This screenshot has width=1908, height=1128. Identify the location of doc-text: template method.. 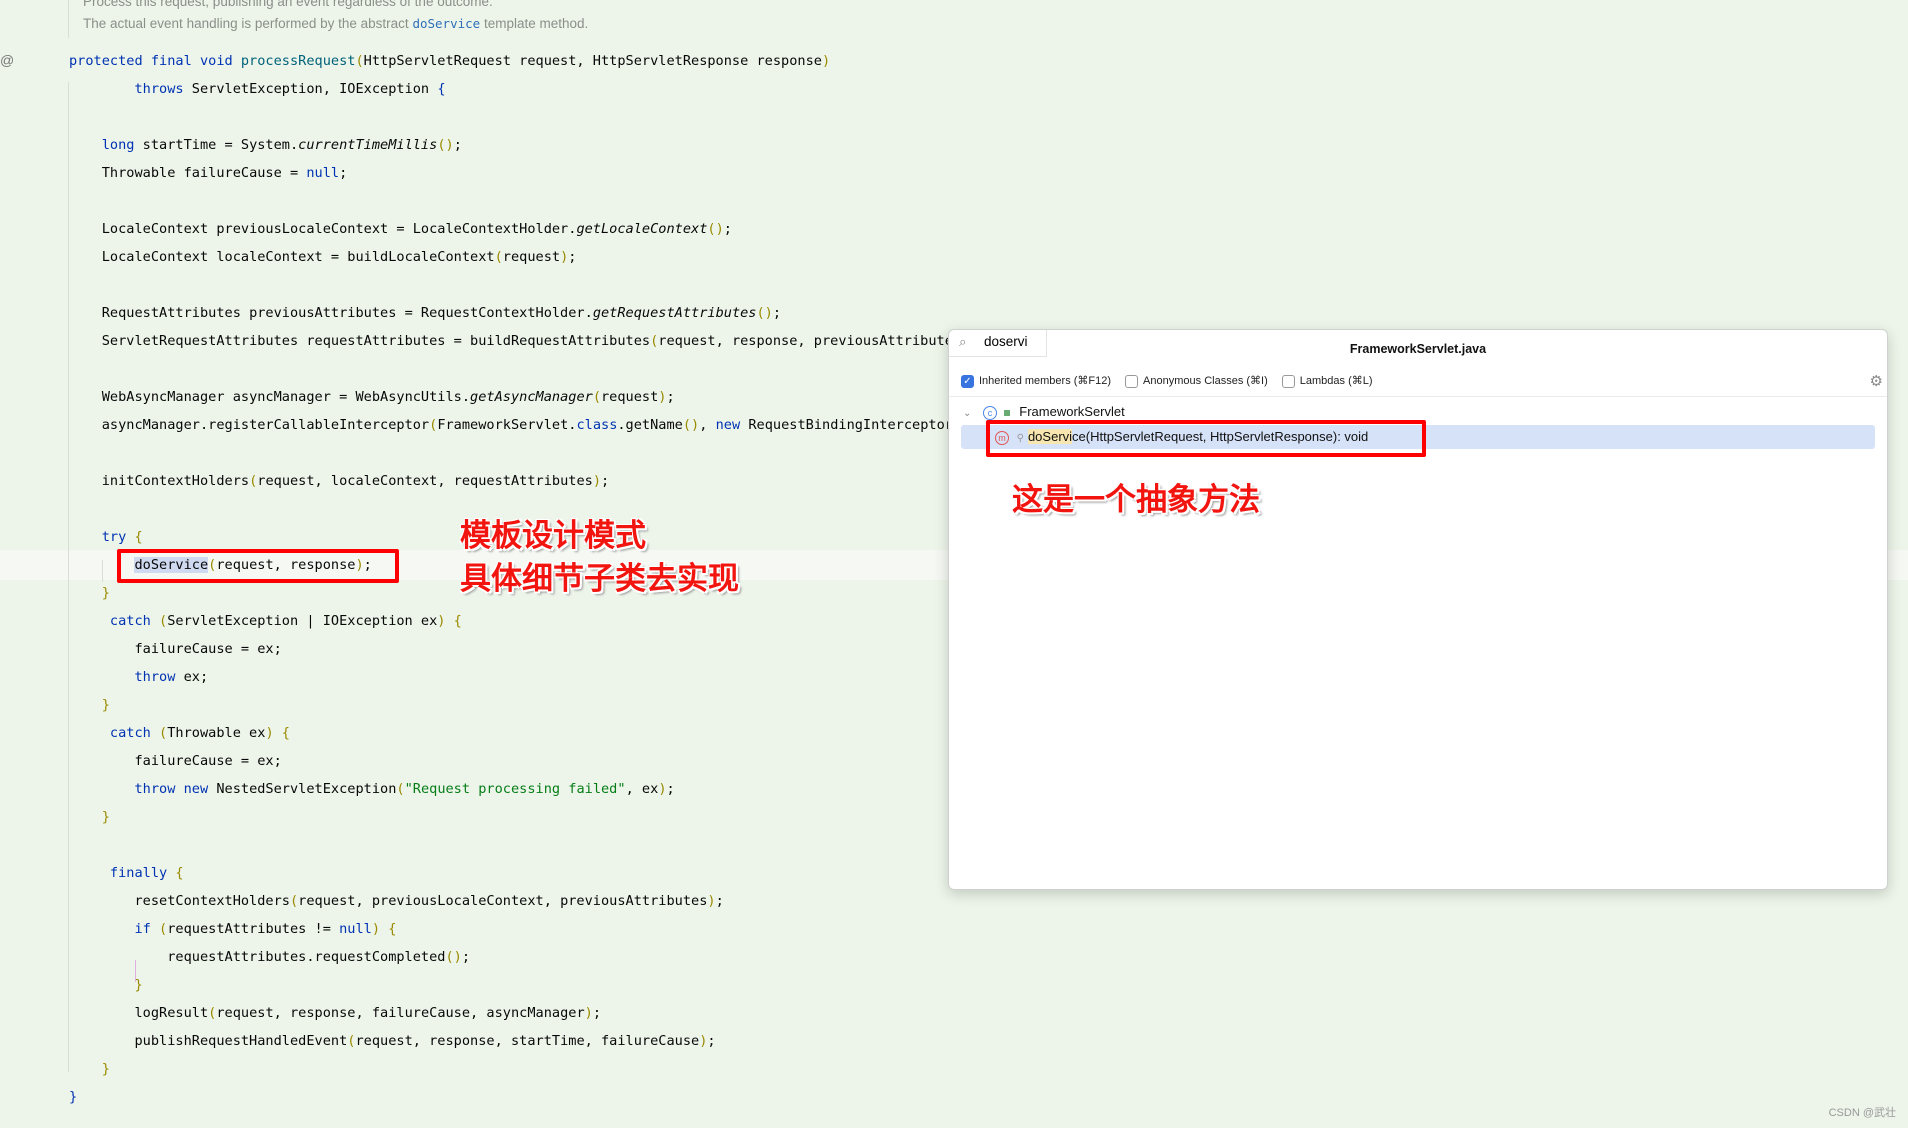
(534, 23).